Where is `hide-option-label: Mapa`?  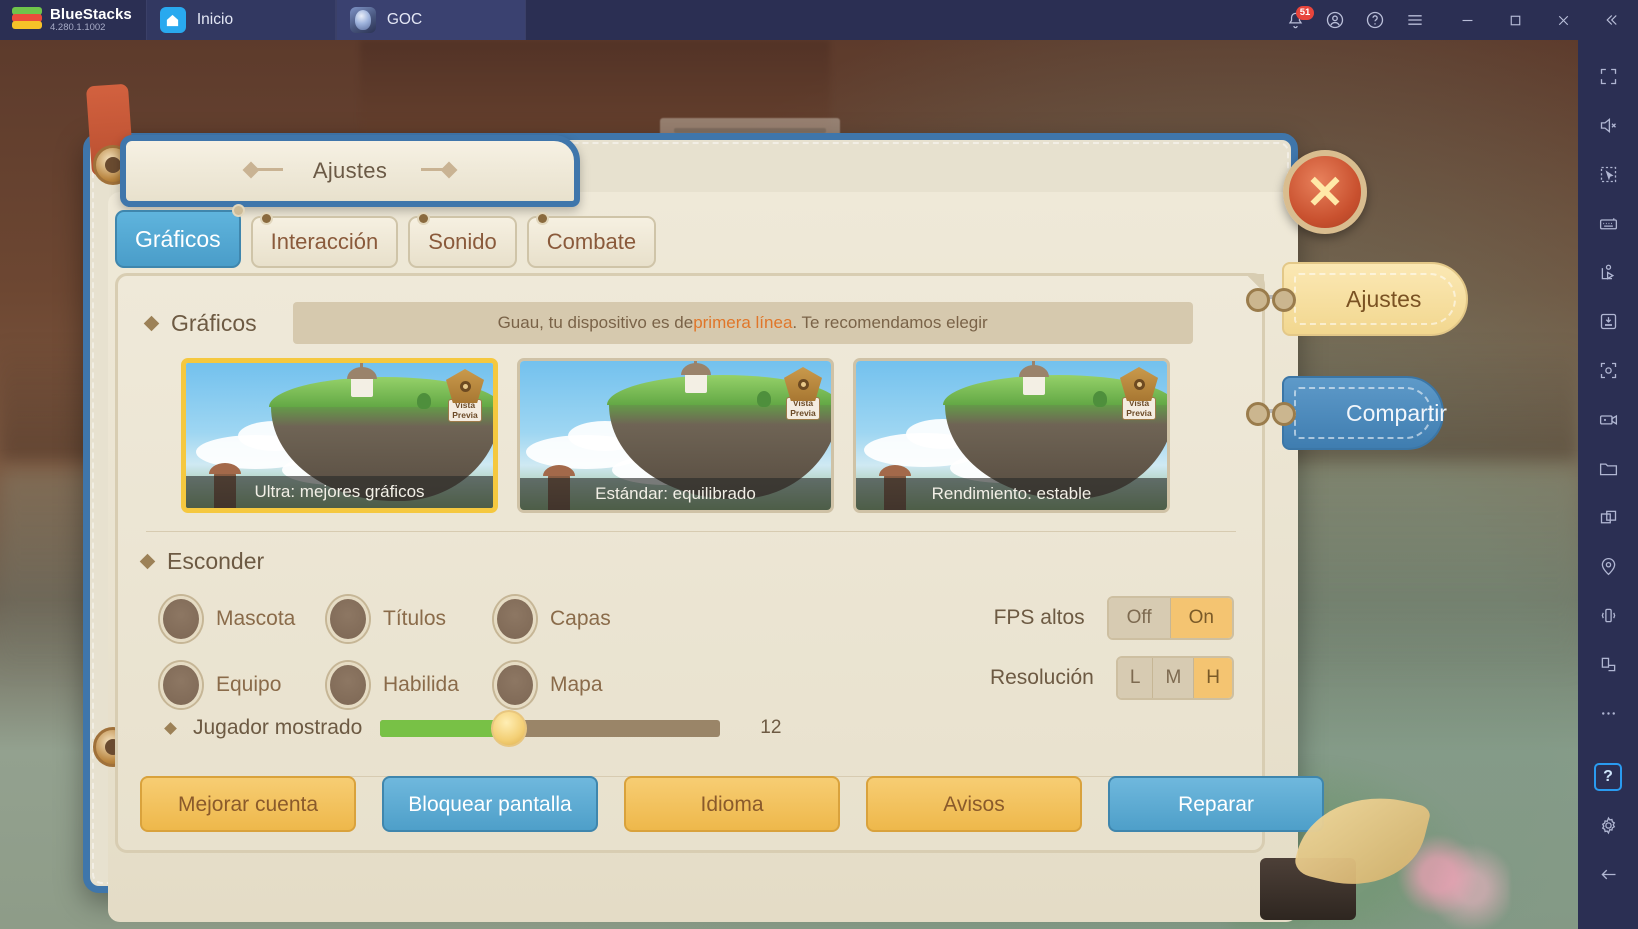
hide-option-label: Mapa is located at coordinates (576, 684).